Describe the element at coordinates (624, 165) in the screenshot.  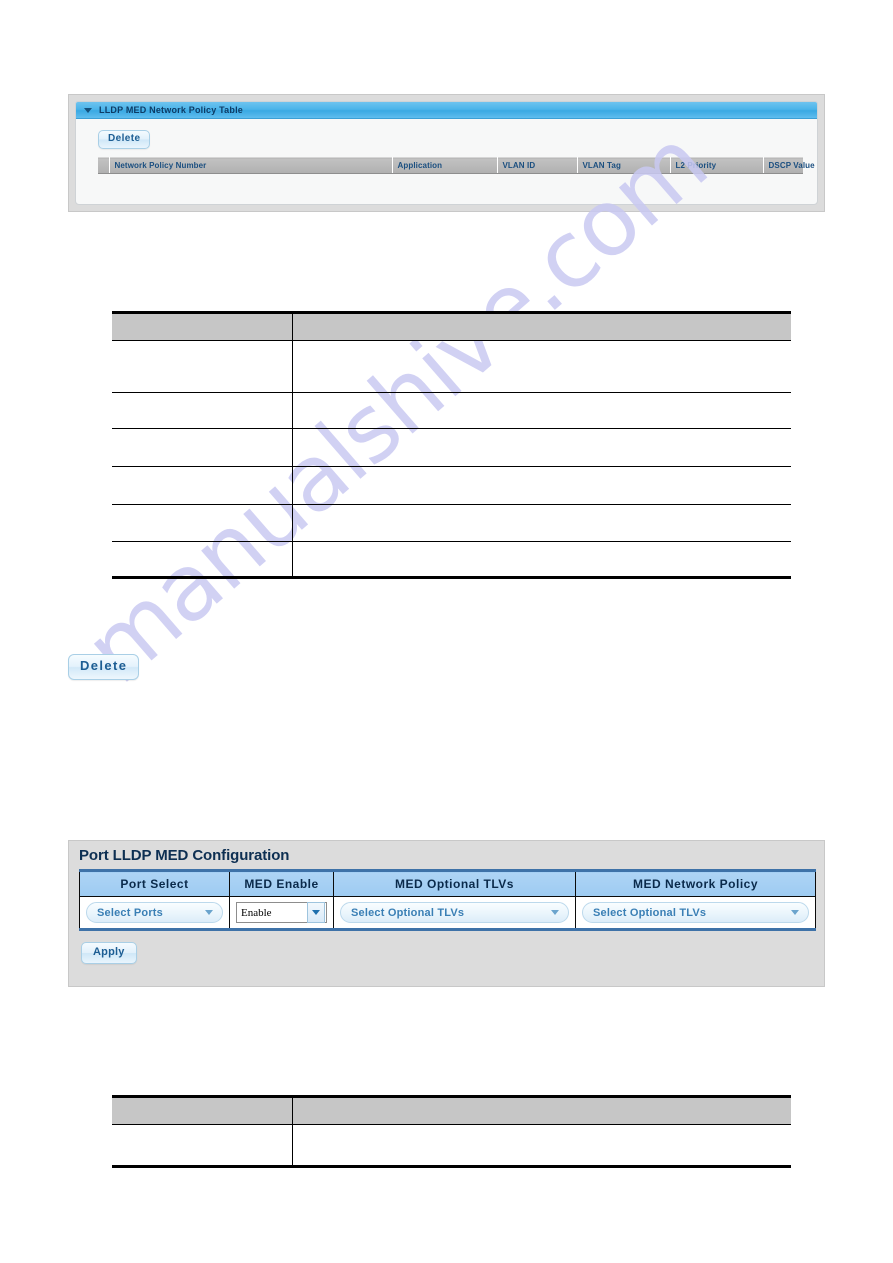
I see `column-header-vlan-tag: VLAN Tag` at that location.